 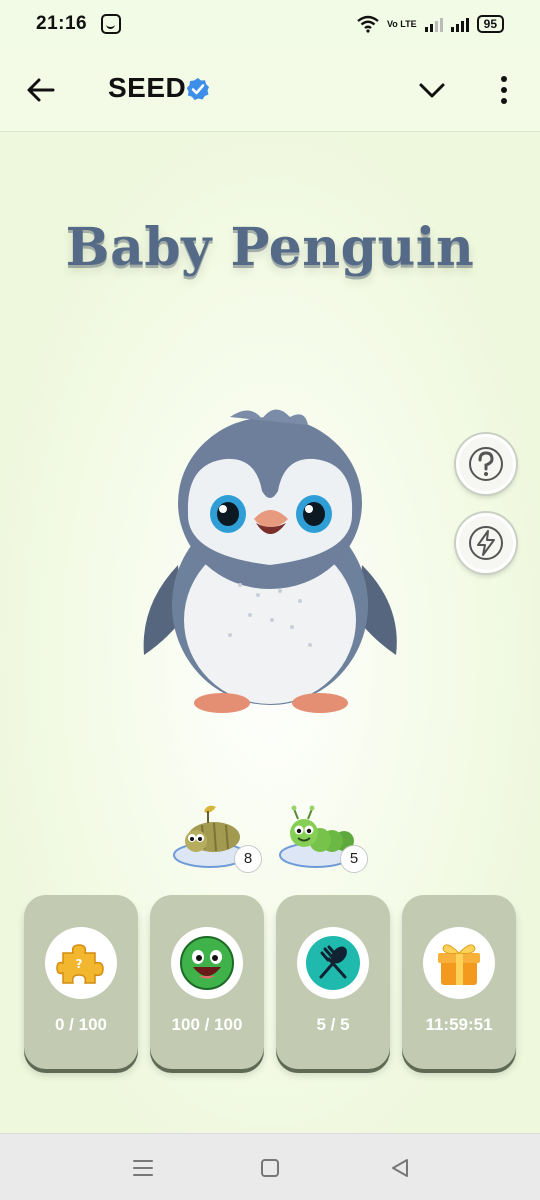 I want to click on gift-box-icon, so click(x=459, y=964).